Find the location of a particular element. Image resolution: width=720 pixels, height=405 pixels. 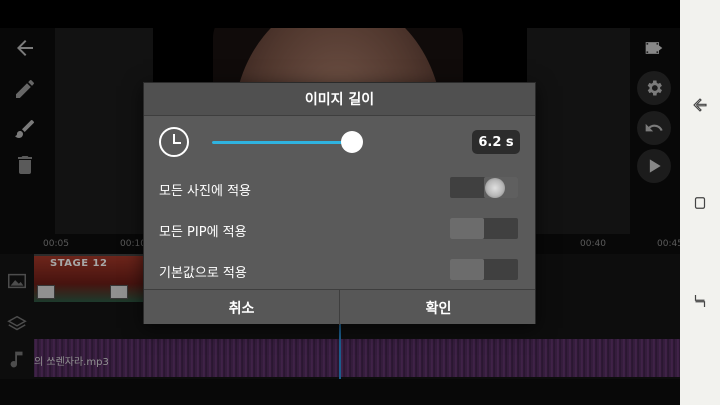

option-label: 기본값으로 적용 is located at coordinates (203, 273).